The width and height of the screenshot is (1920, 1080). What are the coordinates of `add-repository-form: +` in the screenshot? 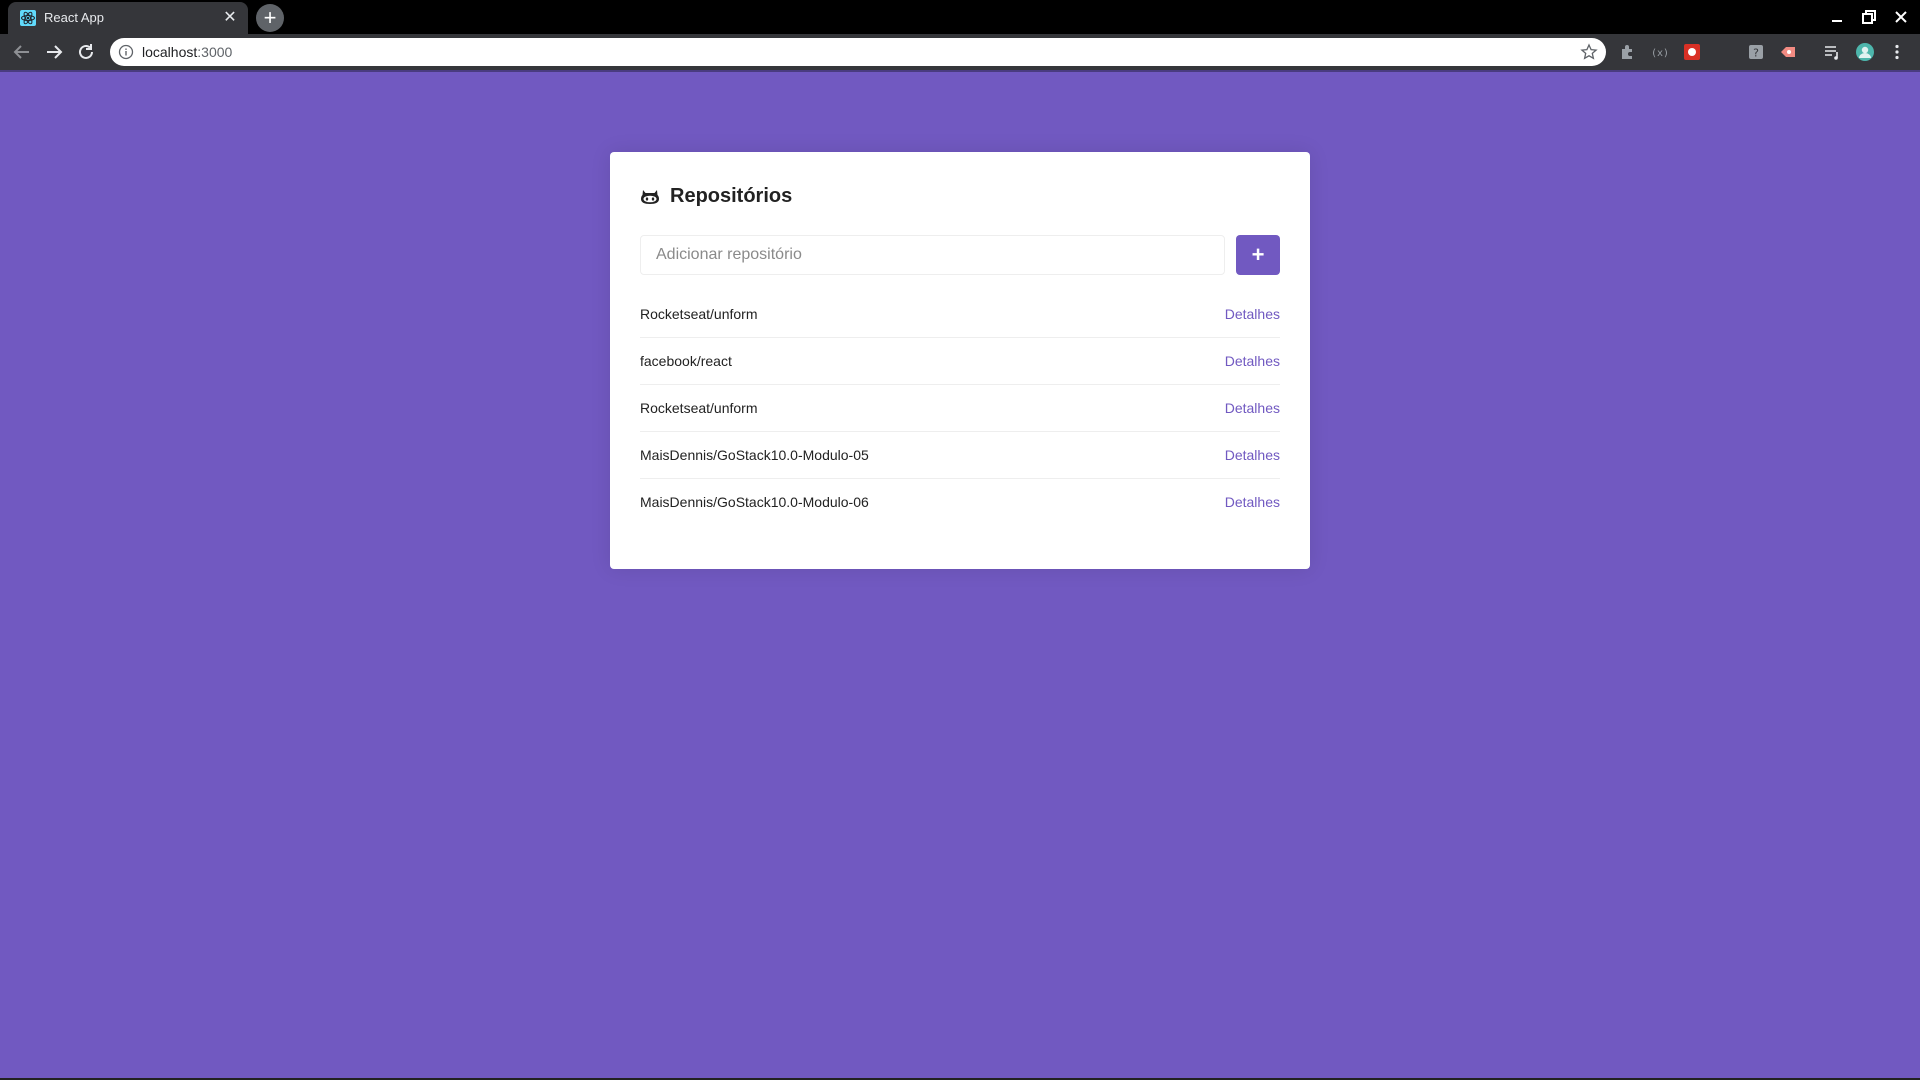 It's located at (960, 255).